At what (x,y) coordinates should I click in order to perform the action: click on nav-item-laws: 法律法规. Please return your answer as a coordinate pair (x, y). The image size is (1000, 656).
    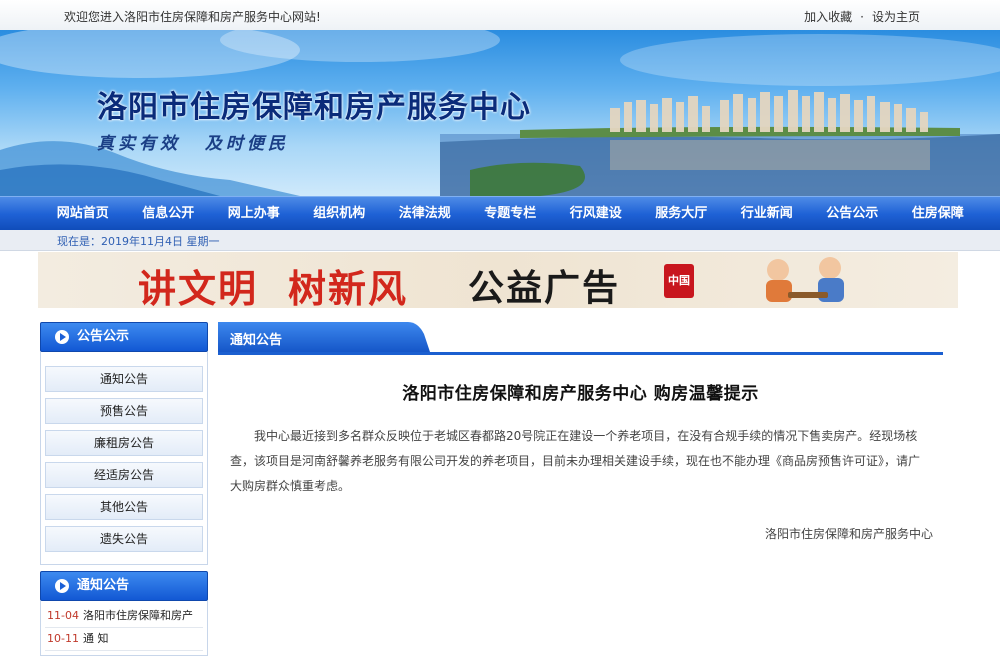
    Looking at the image, I should click on (425, 214).